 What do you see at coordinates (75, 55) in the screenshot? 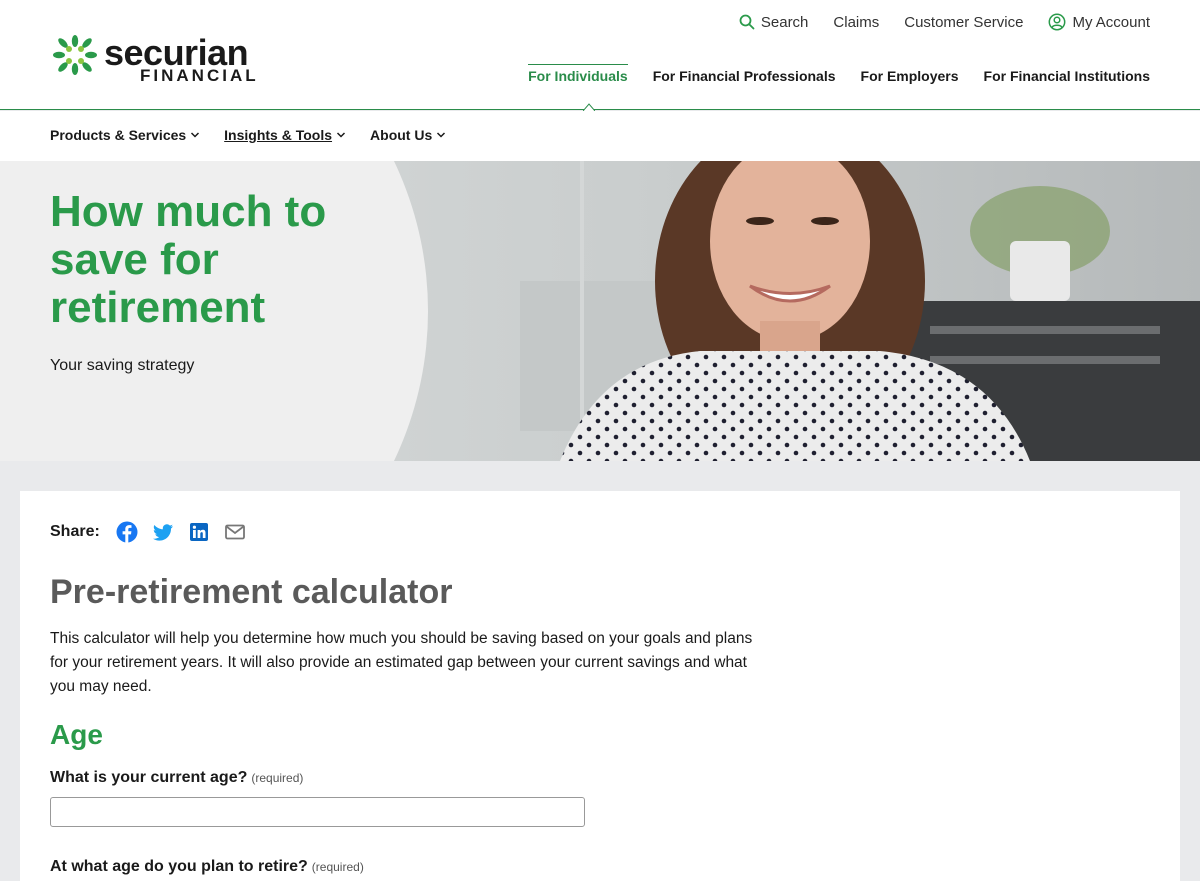
I see `securian-logo-mark-icon` at bounding box center [75, 55].